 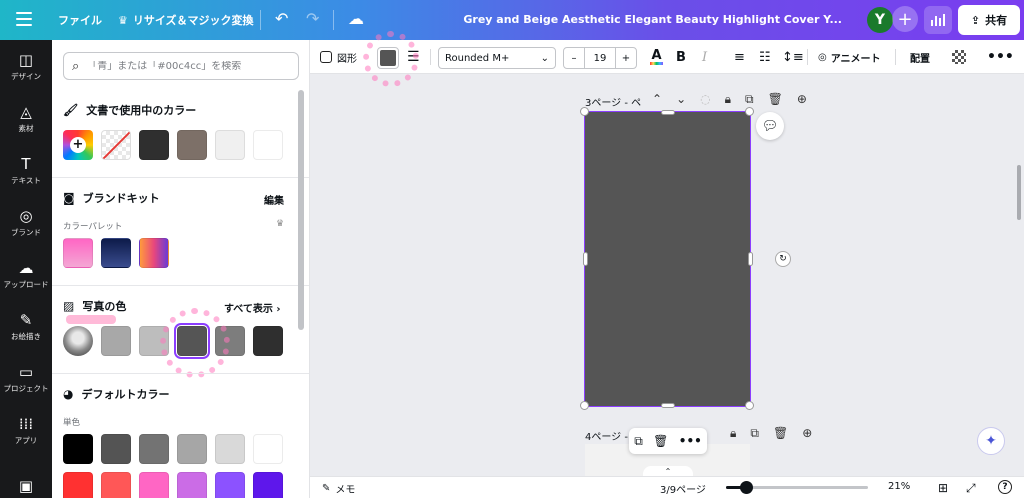 I want to click on color-search-box: ⌕, so click(x=181, y=66).